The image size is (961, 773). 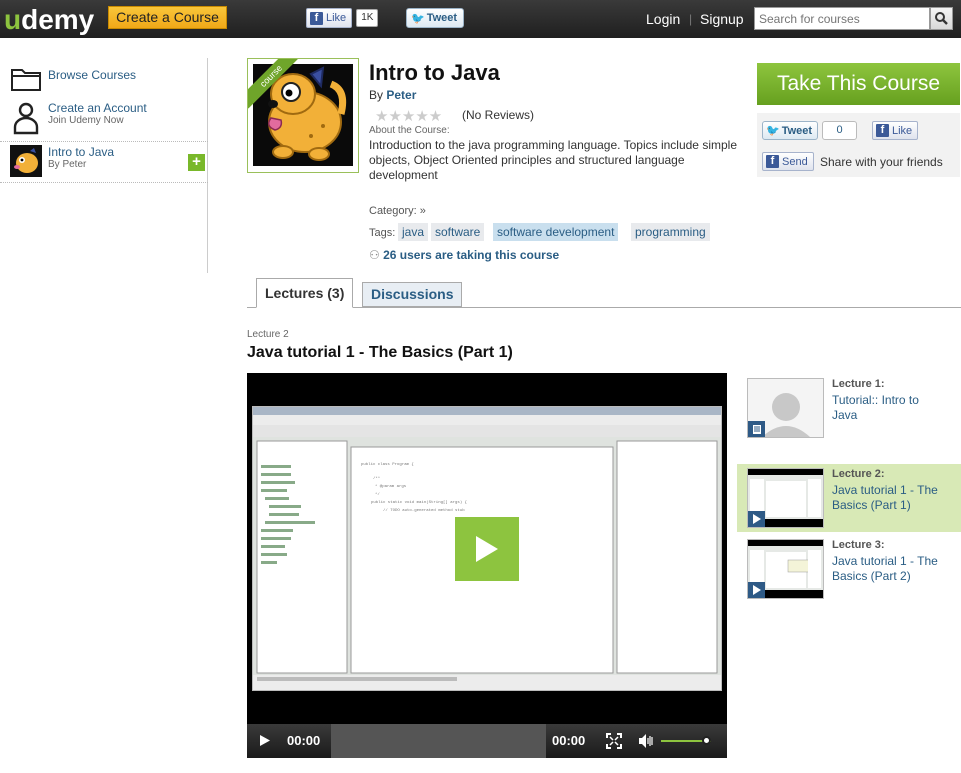 I want to click on lecture-1-title: Tutorial:: Intro to Java, so click(x=887, y=408).